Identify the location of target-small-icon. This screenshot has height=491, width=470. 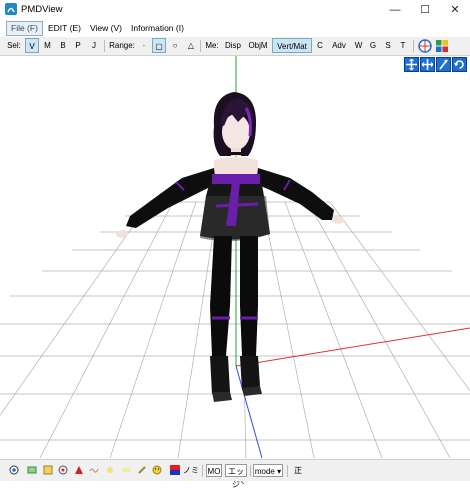
(63, 470).